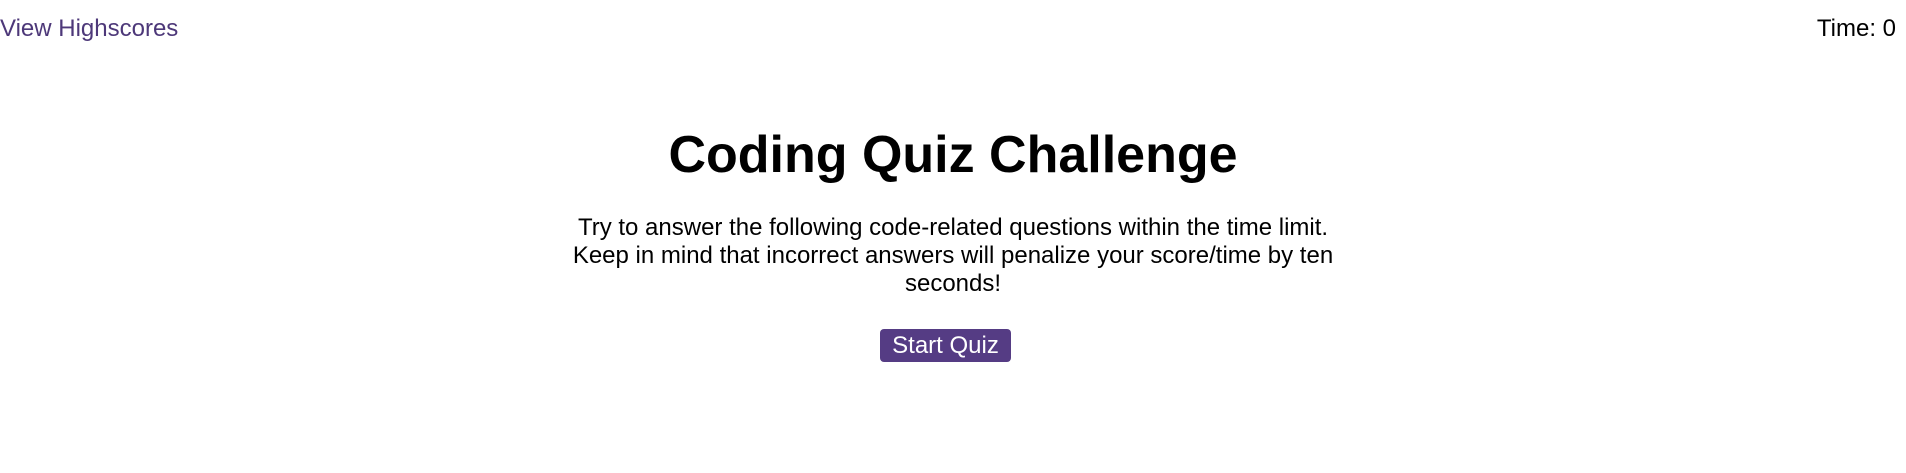 The height and width of the screenshot is (473, 1906). What do you see at coordinates (953, 30) in the screenshot?
I see `top-bar: View Highscores Time: 0` at bounding box center [953, 30].